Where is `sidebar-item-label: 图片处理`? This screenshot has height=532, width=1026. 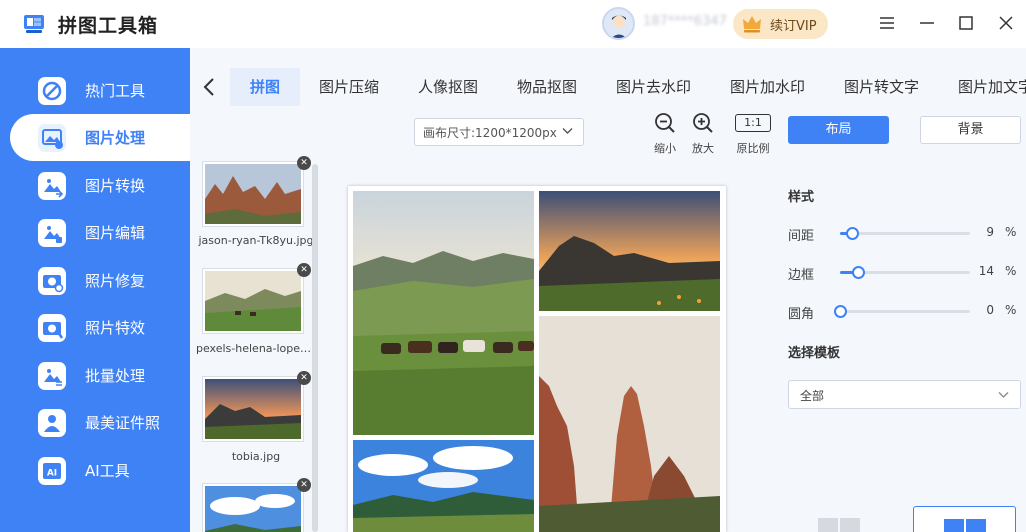 sidebar-item-label: 图片处理 is located at coordinates (115, 138).